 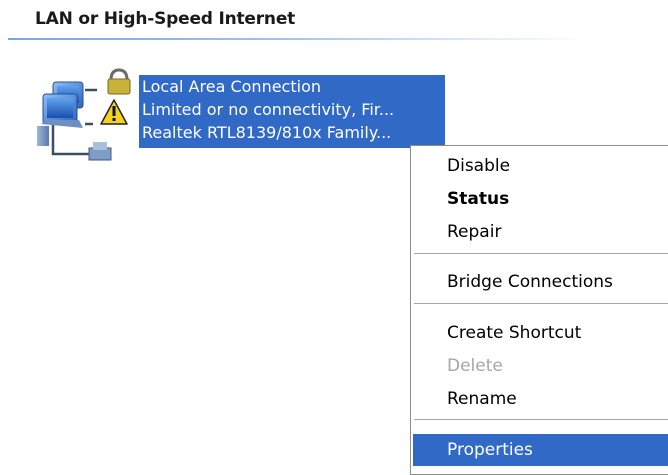 What do you see at coordinates (540, 333) in the screenshot?
I see `menu-item-create-shortcut: Create Shortcut` at bounding box center [540, 333].